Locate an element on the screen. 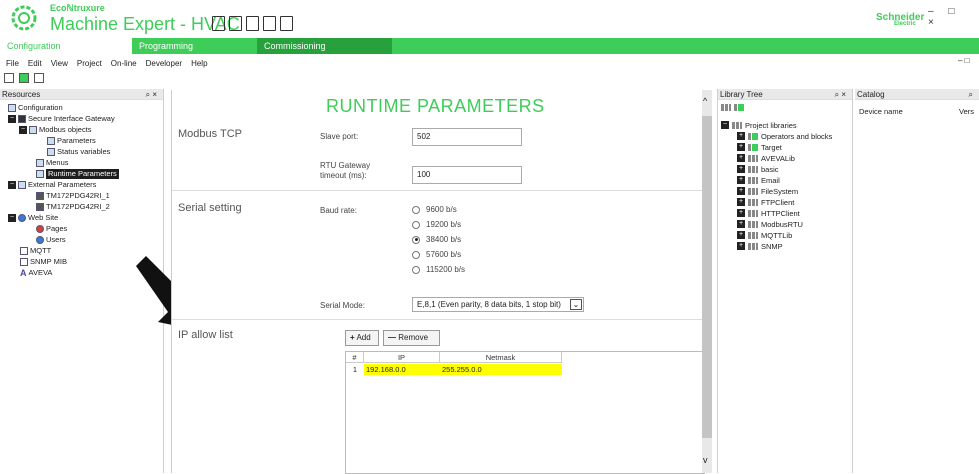 This screenshot has width=979, height=474. new-file-icon is located at coordinates (218, 23).